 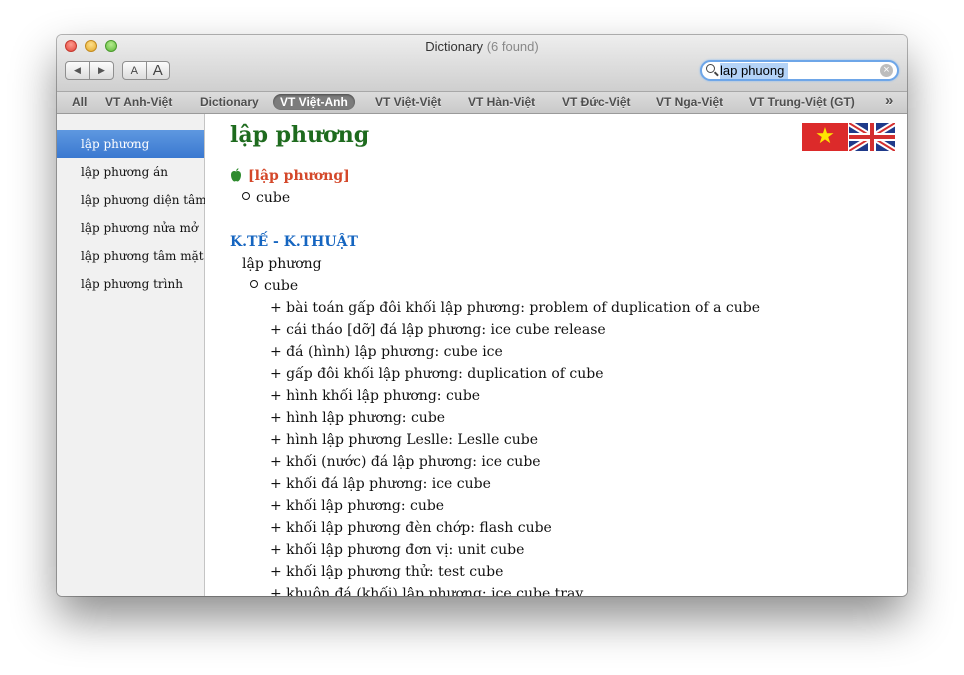 I want to click on example-item: + khối đá lập phương: ice cube, so click(x=380, y=484).